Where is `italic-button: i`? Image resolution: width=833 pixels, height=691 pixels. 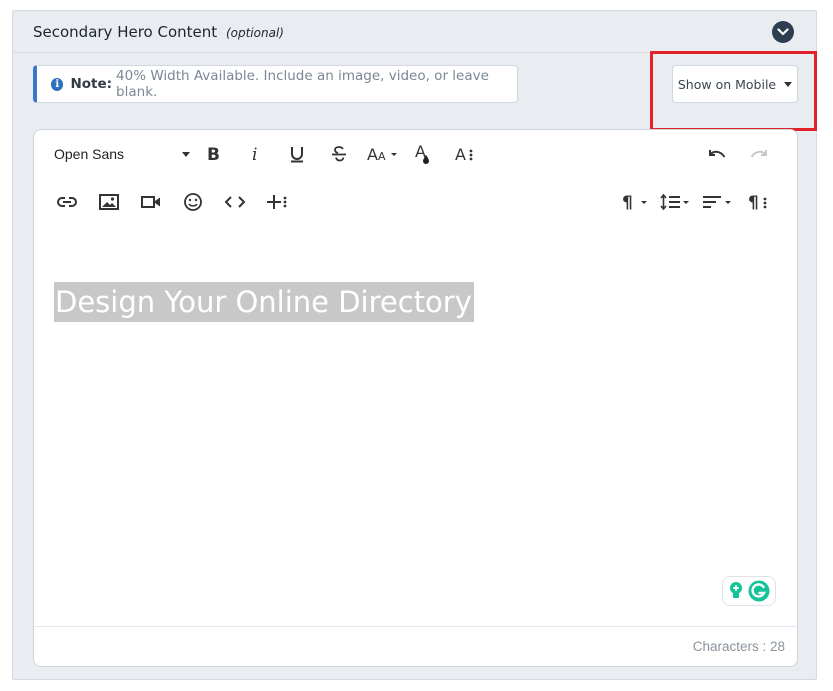 italic-button: i is located at coordinates (255, 154).